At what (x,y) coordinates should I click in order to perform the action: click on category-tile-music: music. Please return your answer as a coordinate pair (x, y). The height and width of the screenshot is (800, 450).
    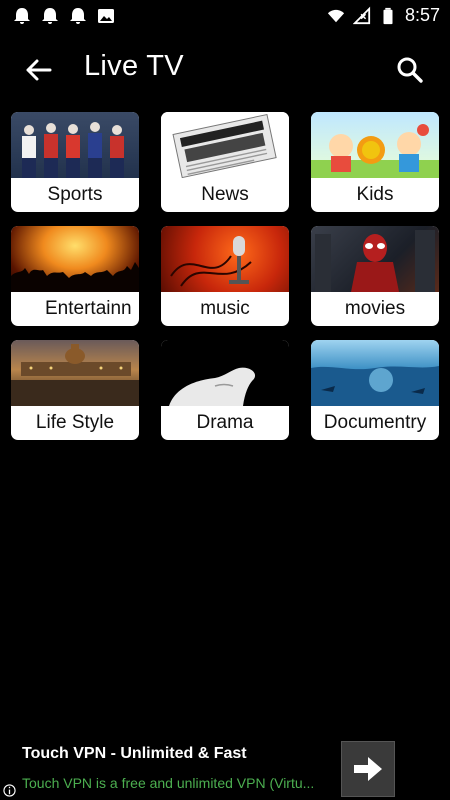
    Looking at the image, I should click on (225, 276).